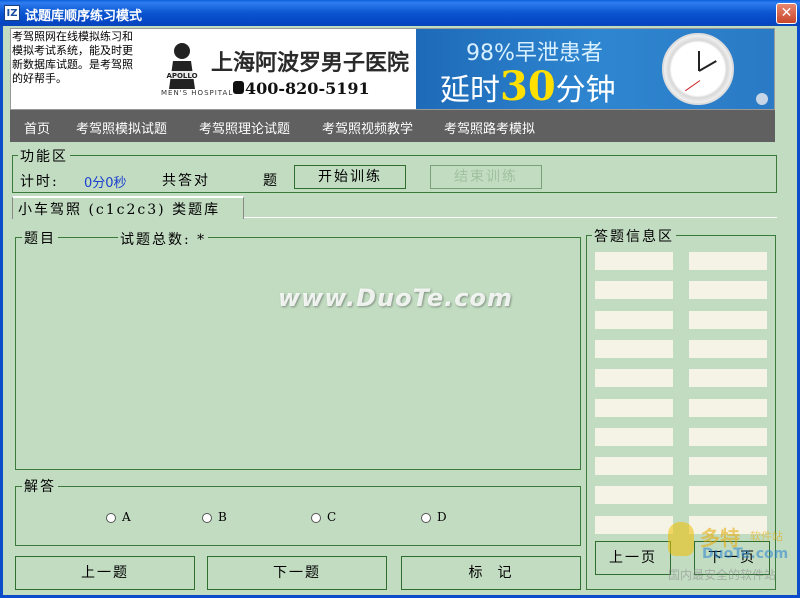 This screenshot has height=598, width=800. Describe the element at coordinates (40, 486) in the screenshot. I see `answer-area-label: 解答` at that location.